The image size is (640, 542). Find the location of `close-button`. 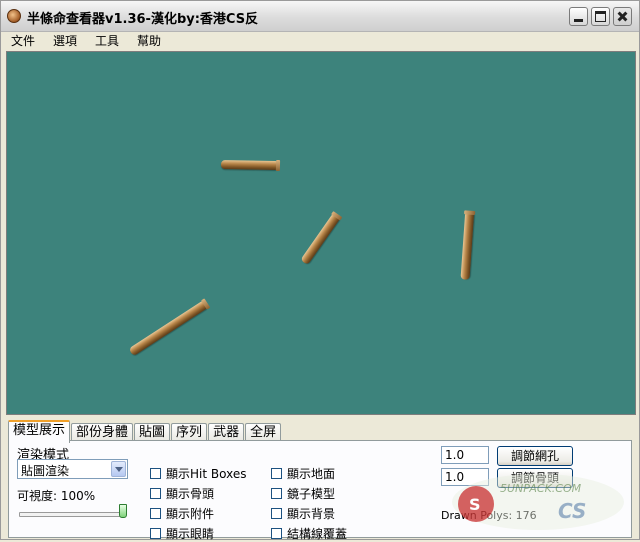

close-button is located at coordinates (622, 16).